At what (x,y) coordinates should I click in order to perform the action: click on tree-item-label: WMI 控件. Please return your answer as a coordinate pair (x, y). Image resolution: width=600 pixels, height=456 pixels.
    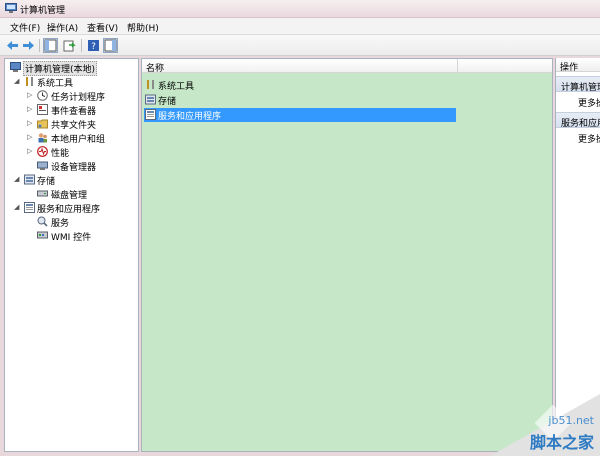
    Looking at the image, I should click on (71, 238).